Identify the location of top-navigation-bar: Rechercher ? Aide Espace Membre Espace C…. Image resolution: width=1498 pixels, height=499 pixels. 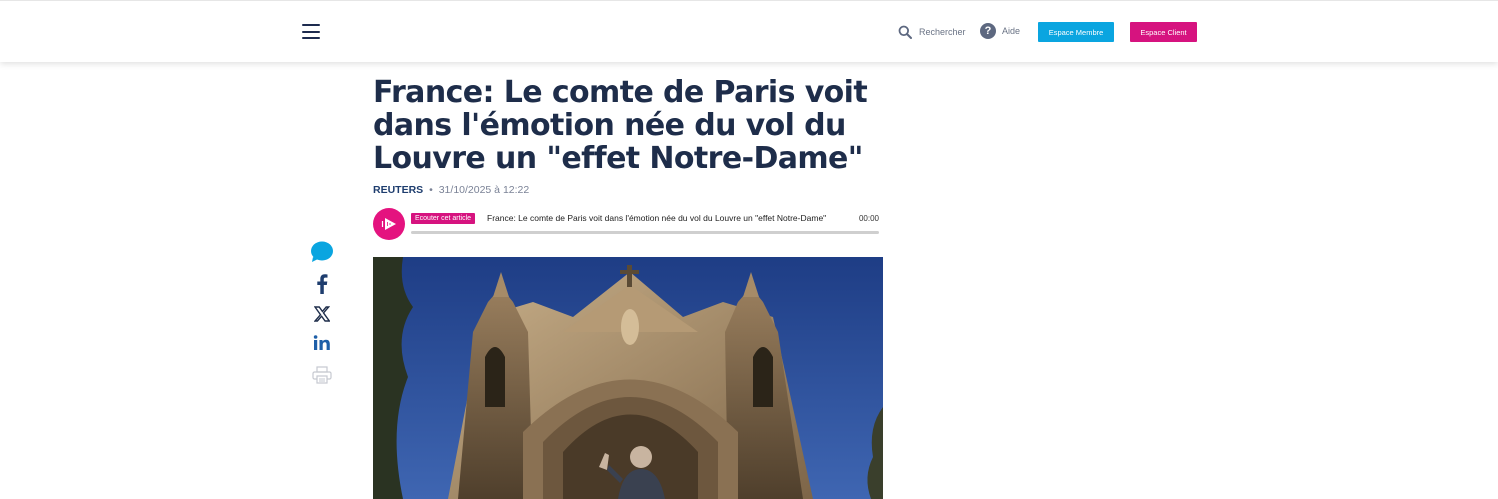
(749, 31).